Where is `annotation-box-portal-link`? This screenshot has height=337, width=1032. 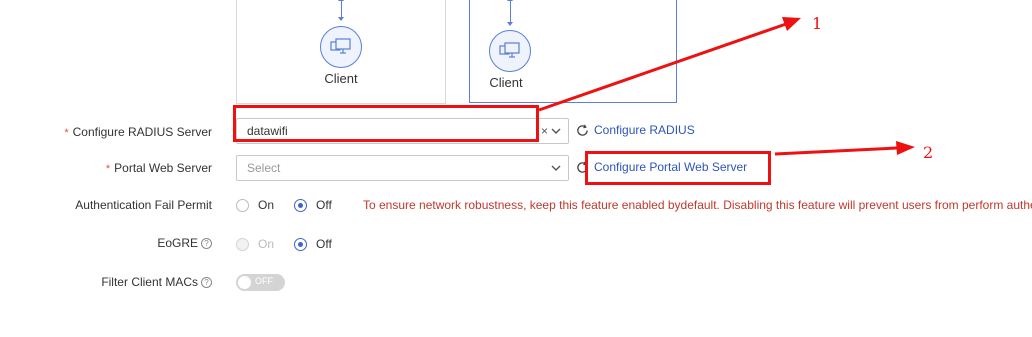
annotation-box-portal-link is located at coordinates (678, 168).